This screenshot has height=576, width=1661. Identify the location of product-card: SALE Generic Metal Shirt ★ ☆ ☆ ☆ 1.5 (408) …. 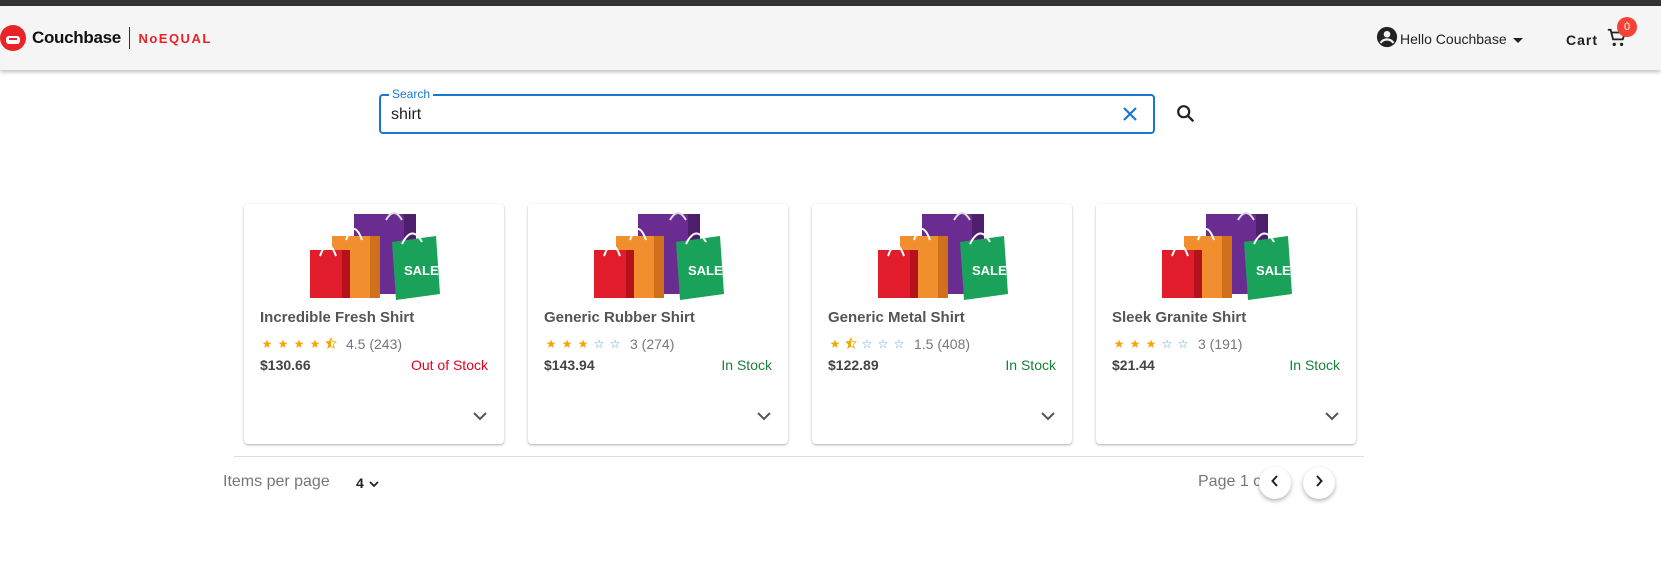
(942, 324).